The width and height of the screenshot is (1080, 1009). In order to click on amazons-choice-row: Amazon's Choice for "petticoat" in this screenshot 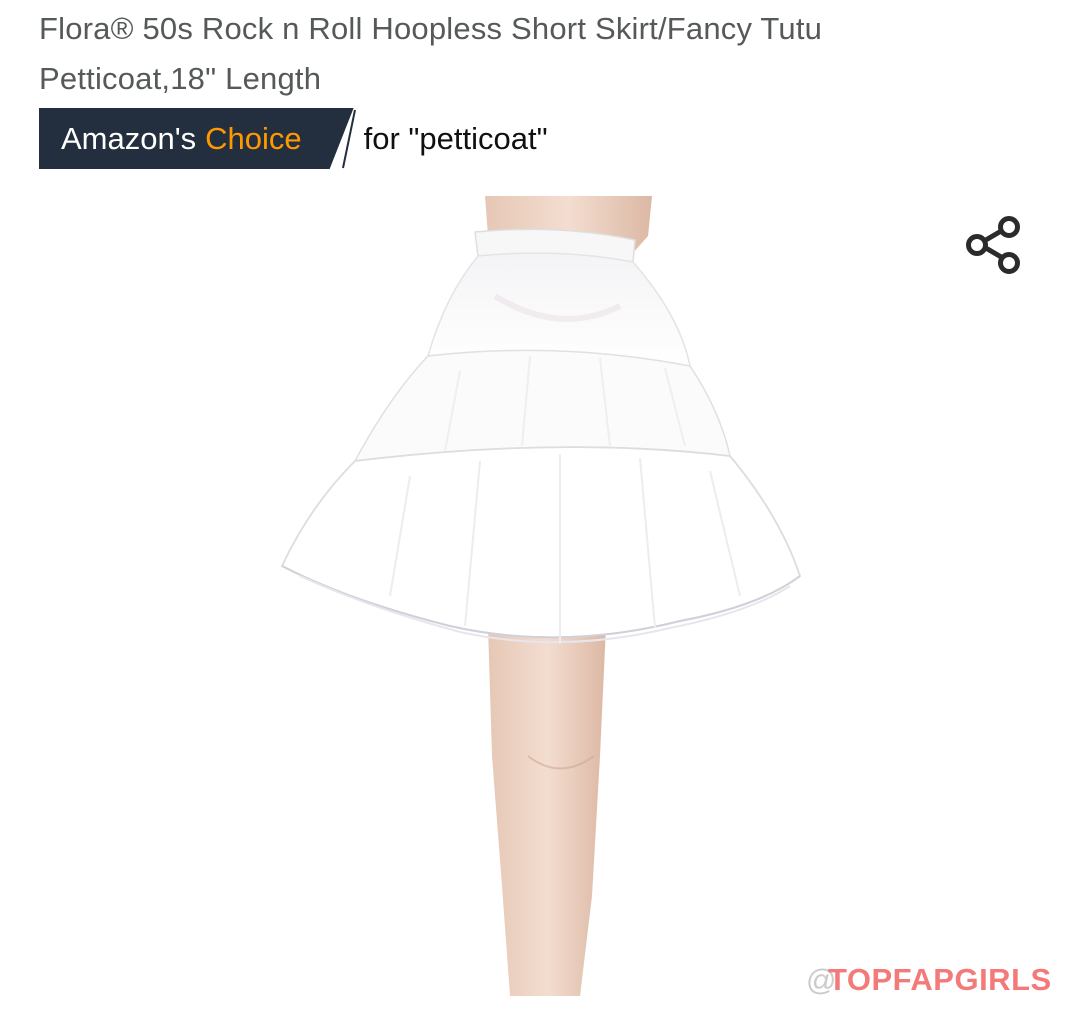, I will do `click(293, 138)`.